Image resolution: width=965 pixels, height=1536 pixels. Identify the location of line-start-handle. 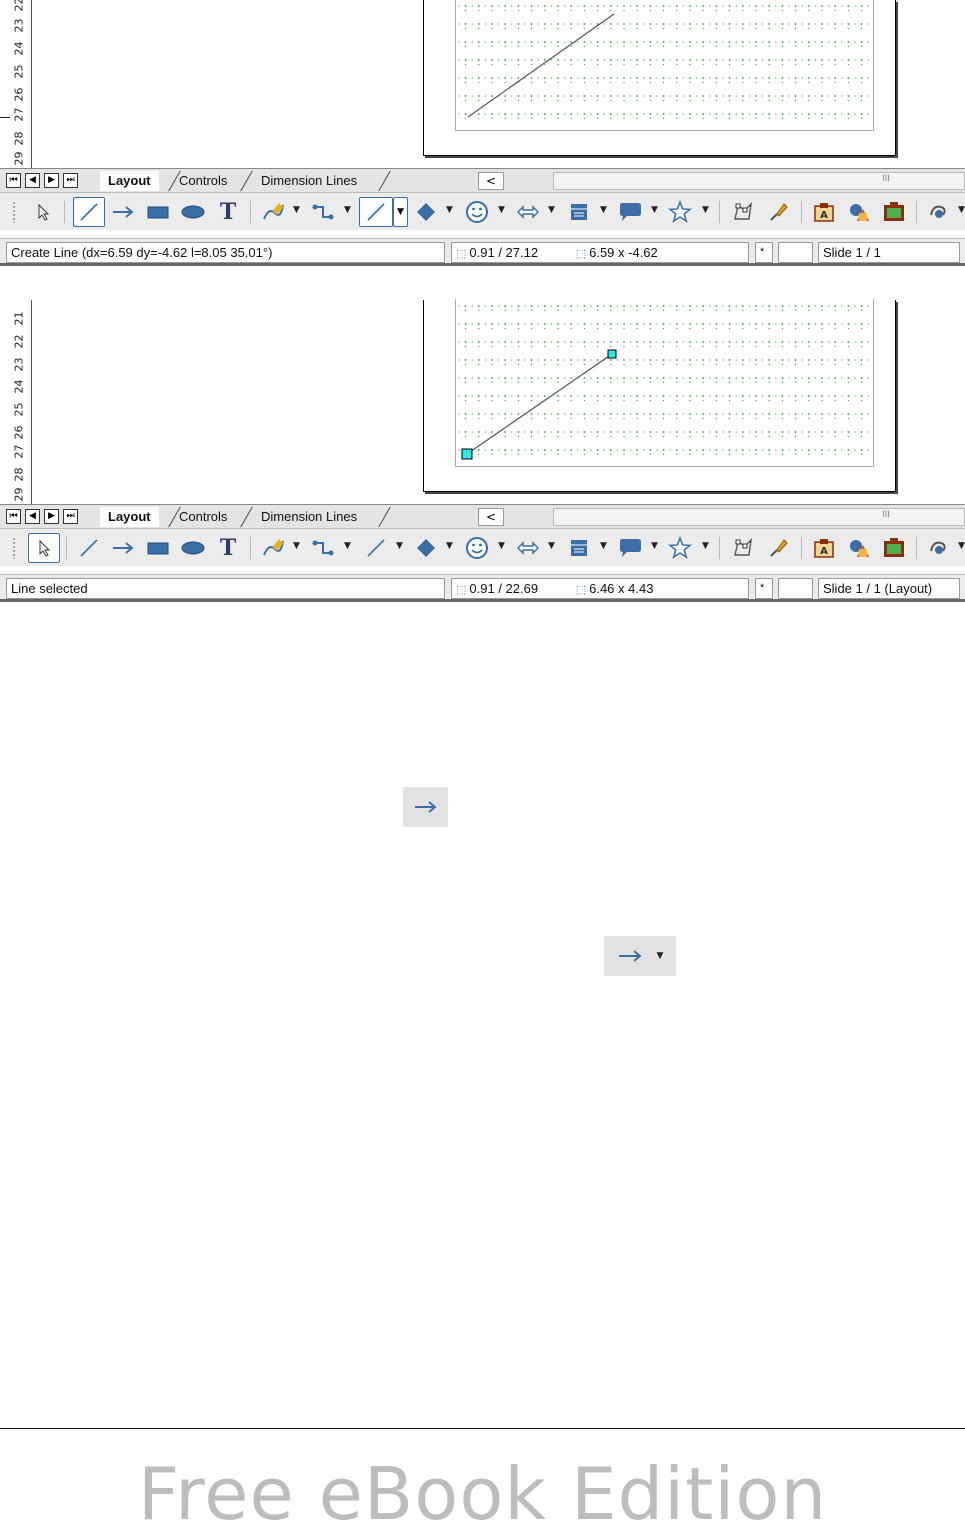
(467, 454).